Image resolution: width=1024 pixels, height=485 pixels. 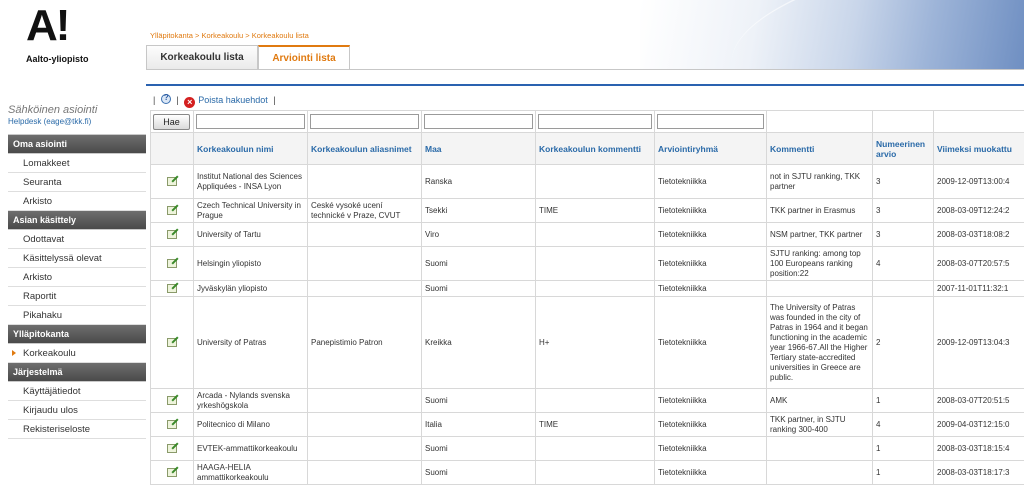 What do you see at coordinates (77, 410) in the screenshot?
I see `nav-item-kirjaudu-ulos: Kirjaudu ulos` at bounding box center [77, 410].